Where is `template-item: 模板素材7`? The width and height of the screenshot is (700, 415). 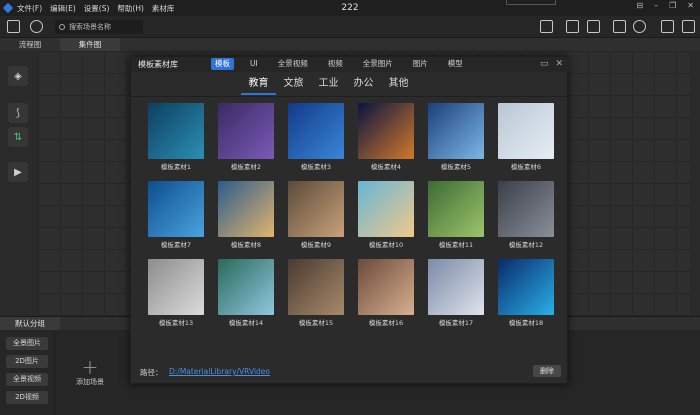 template-item: 模板素材7 is located at coordinates (176, 215).